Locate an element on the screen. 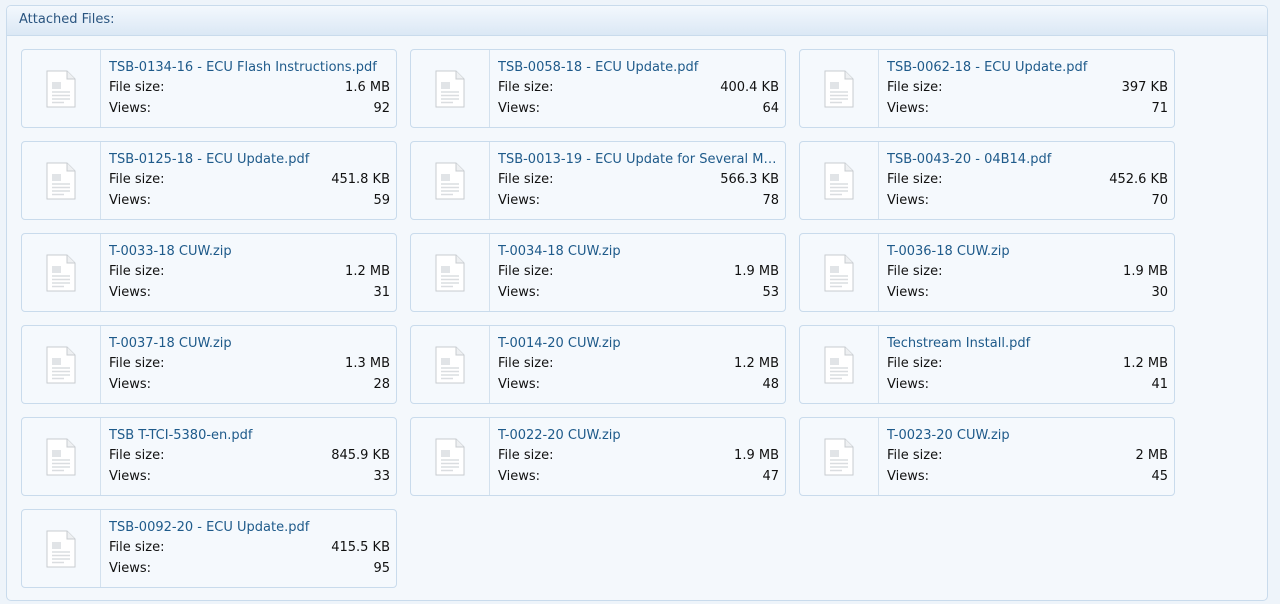 The image size is (1280, 604). file-name-link: TSB-0062-18 - ECU Update.pdf is located at coordinates (1027, 67).